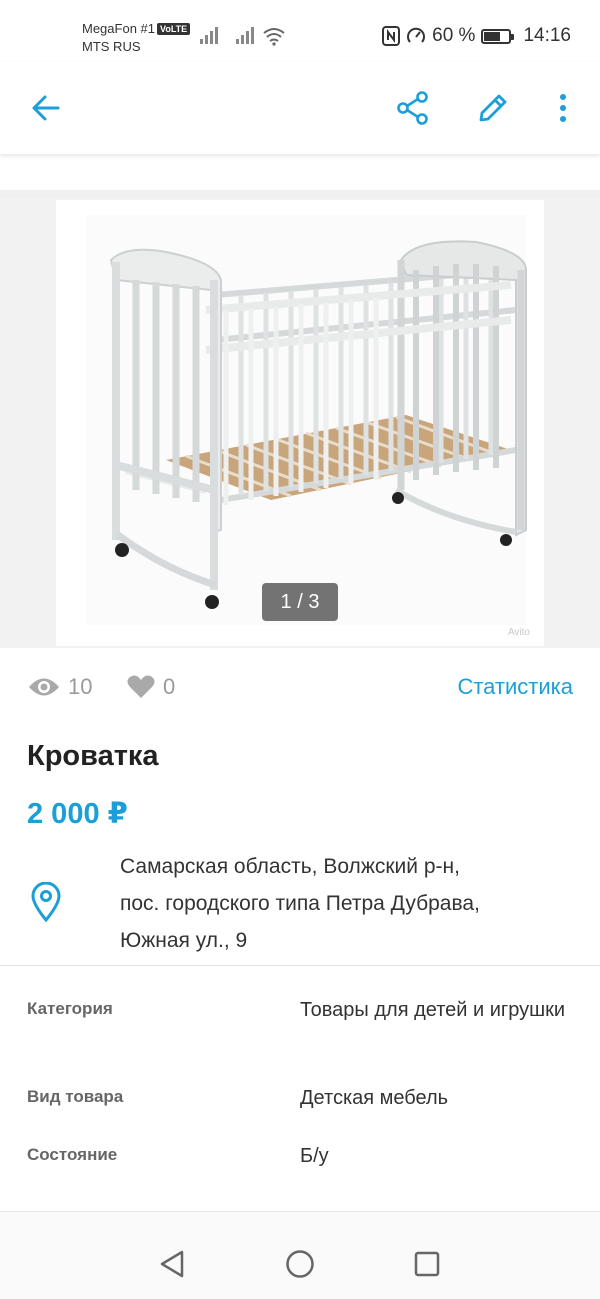 This screenshot has width=600, height=1299. I want to click on status-right: 60 % 14:16, so click(476, 36).